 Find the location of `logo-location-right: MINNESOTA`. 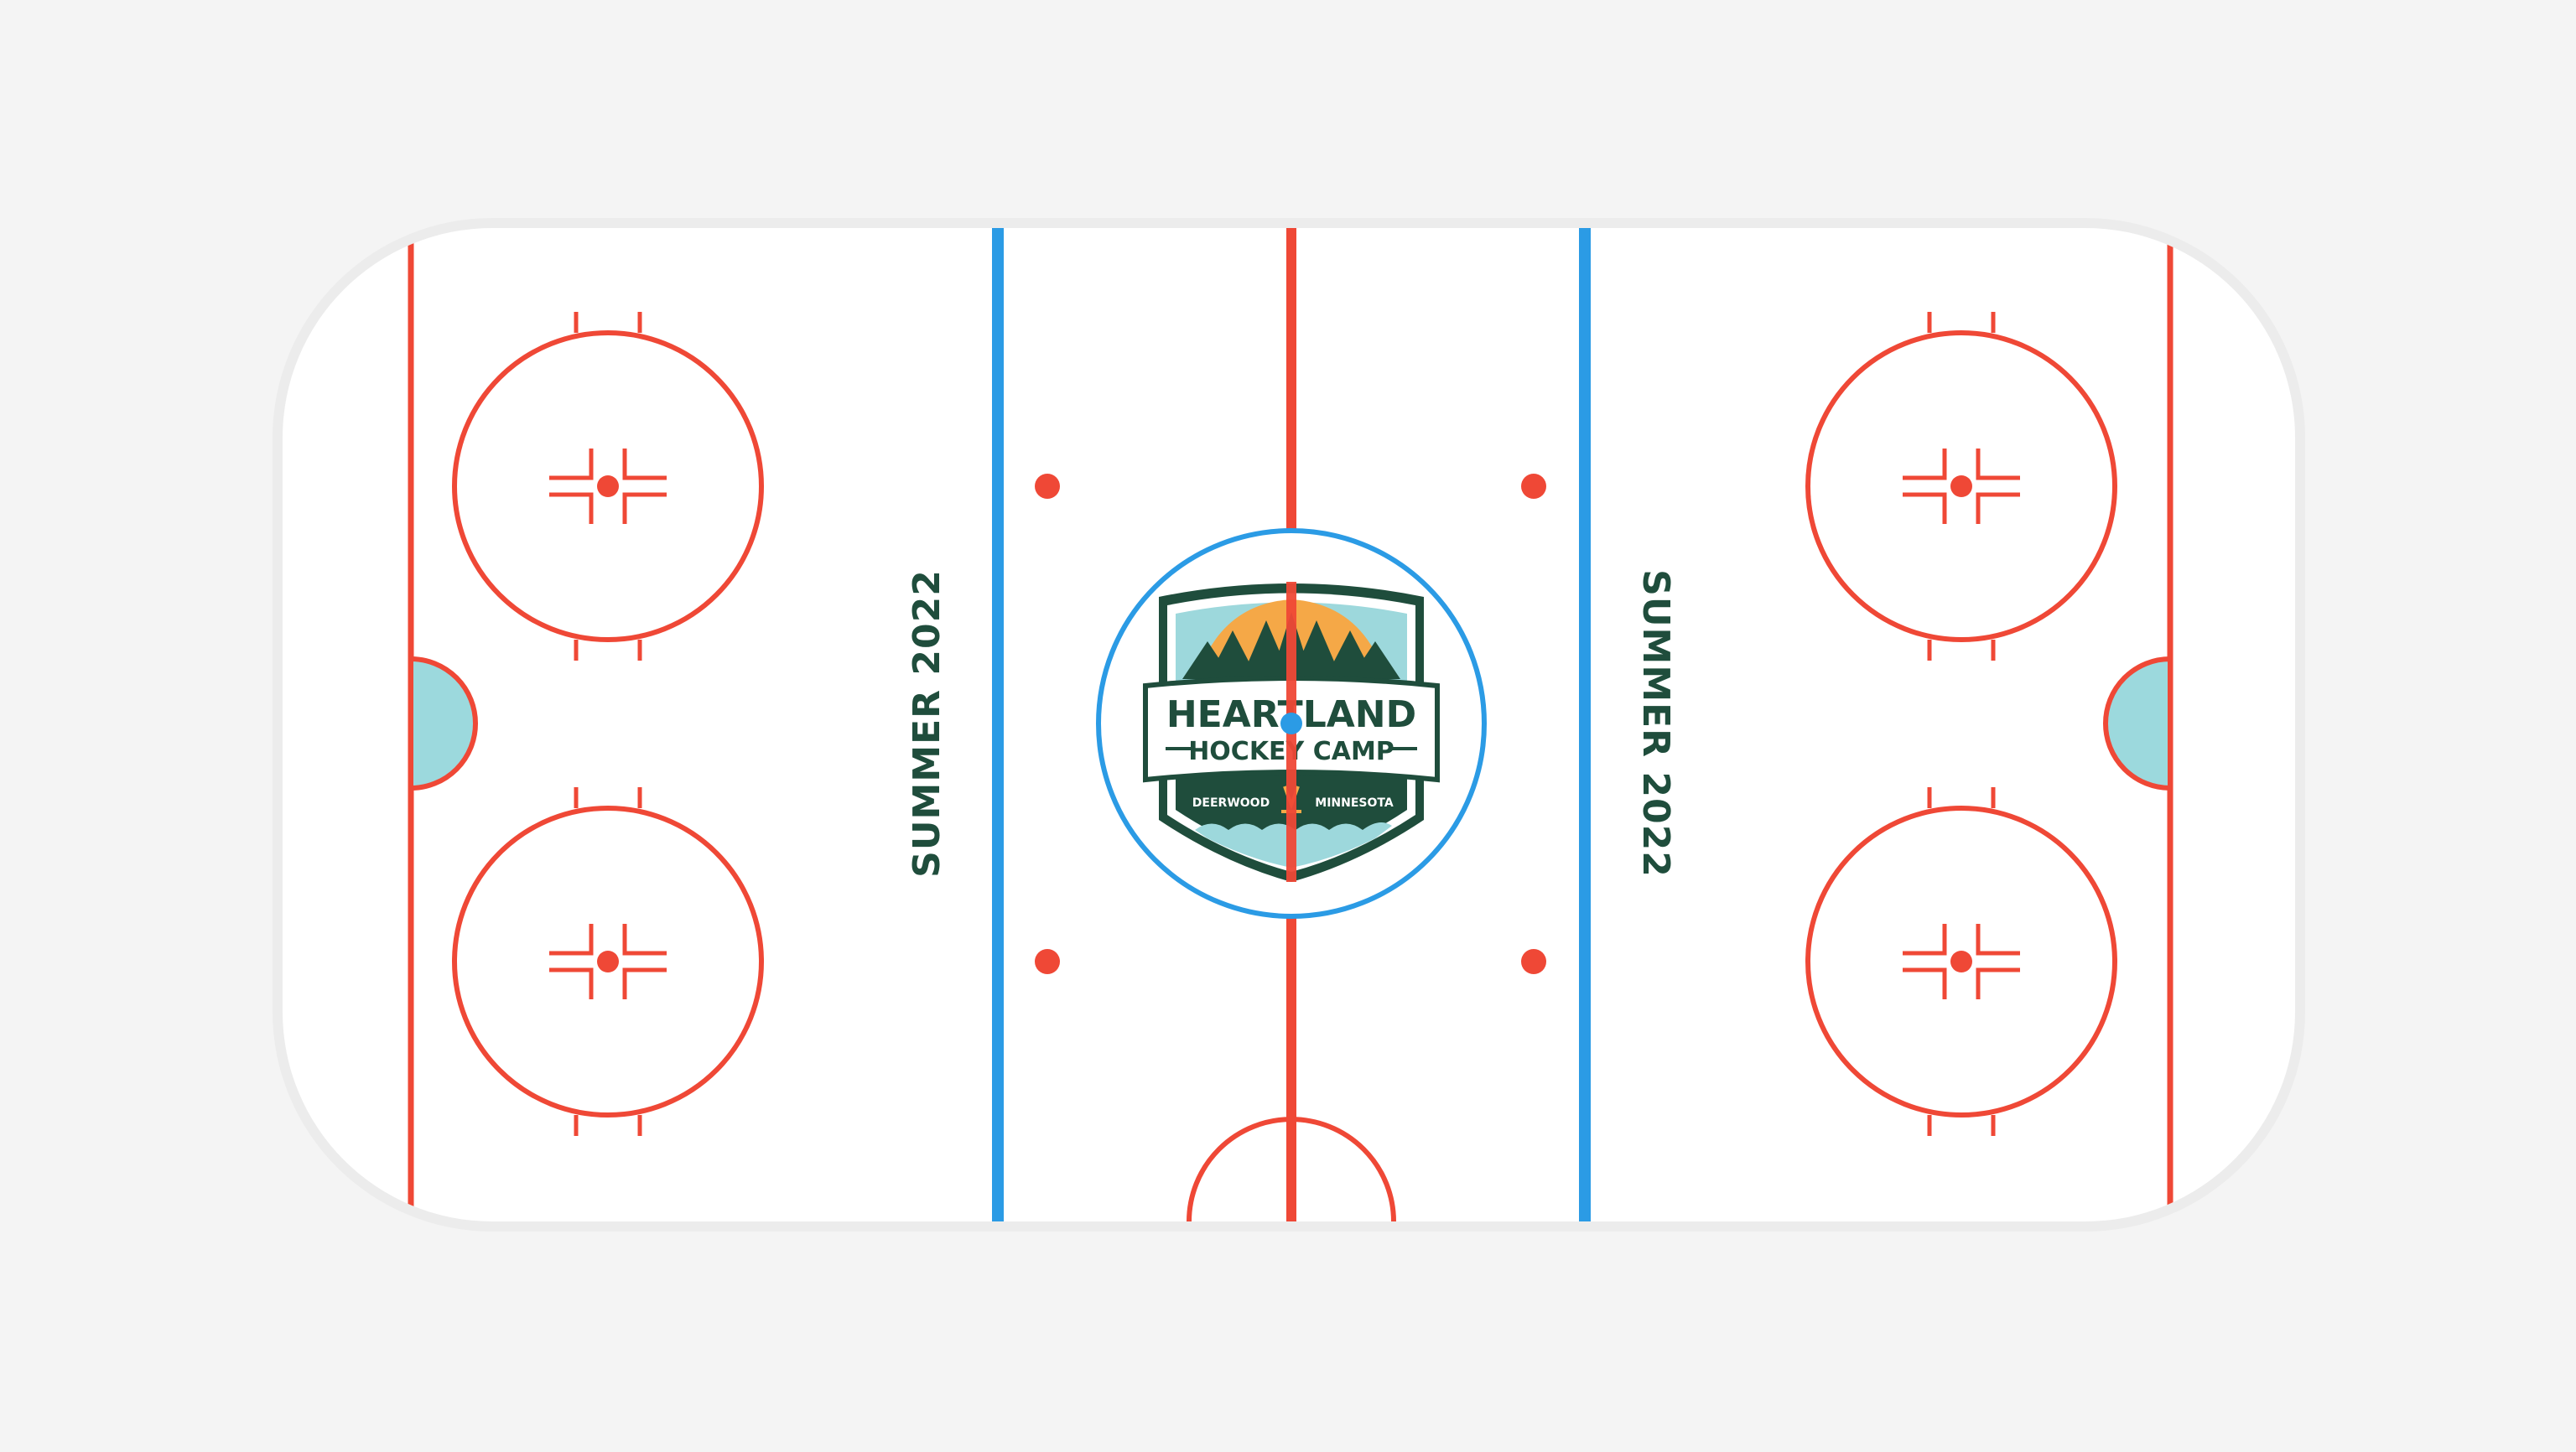

logo-location-right: MINNESOTA is located at coordinates (1354, 803).